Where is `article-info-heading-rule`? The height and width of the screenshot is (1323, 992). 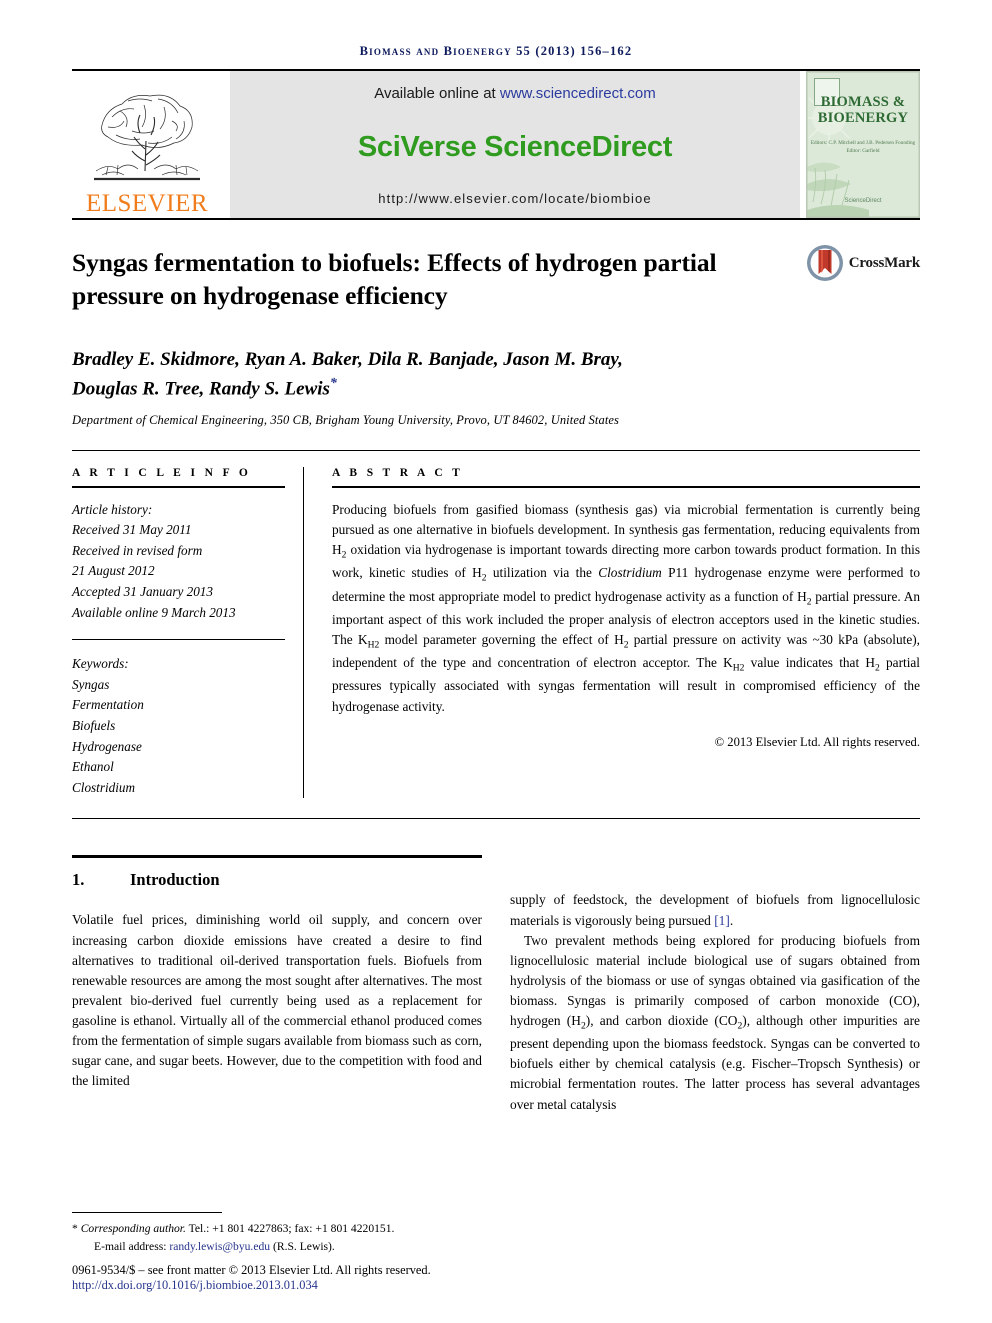
article-info-heading-rule is located at coordinates (178, 486).